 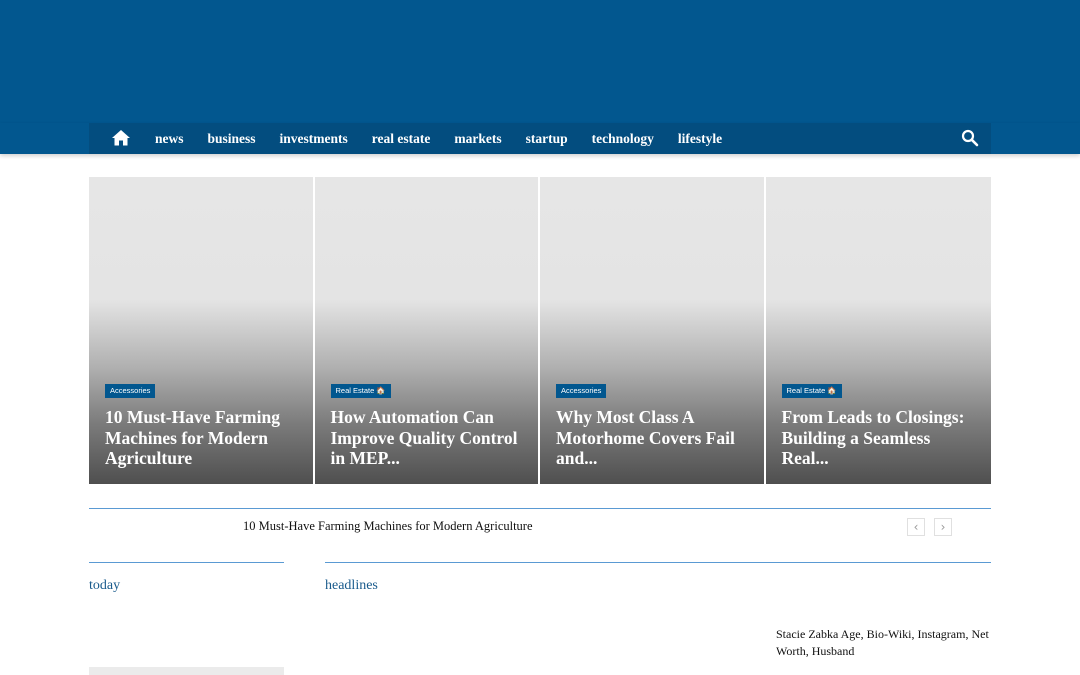 I want to click on nav-item-markets: markets, so click(x=477, y=139).